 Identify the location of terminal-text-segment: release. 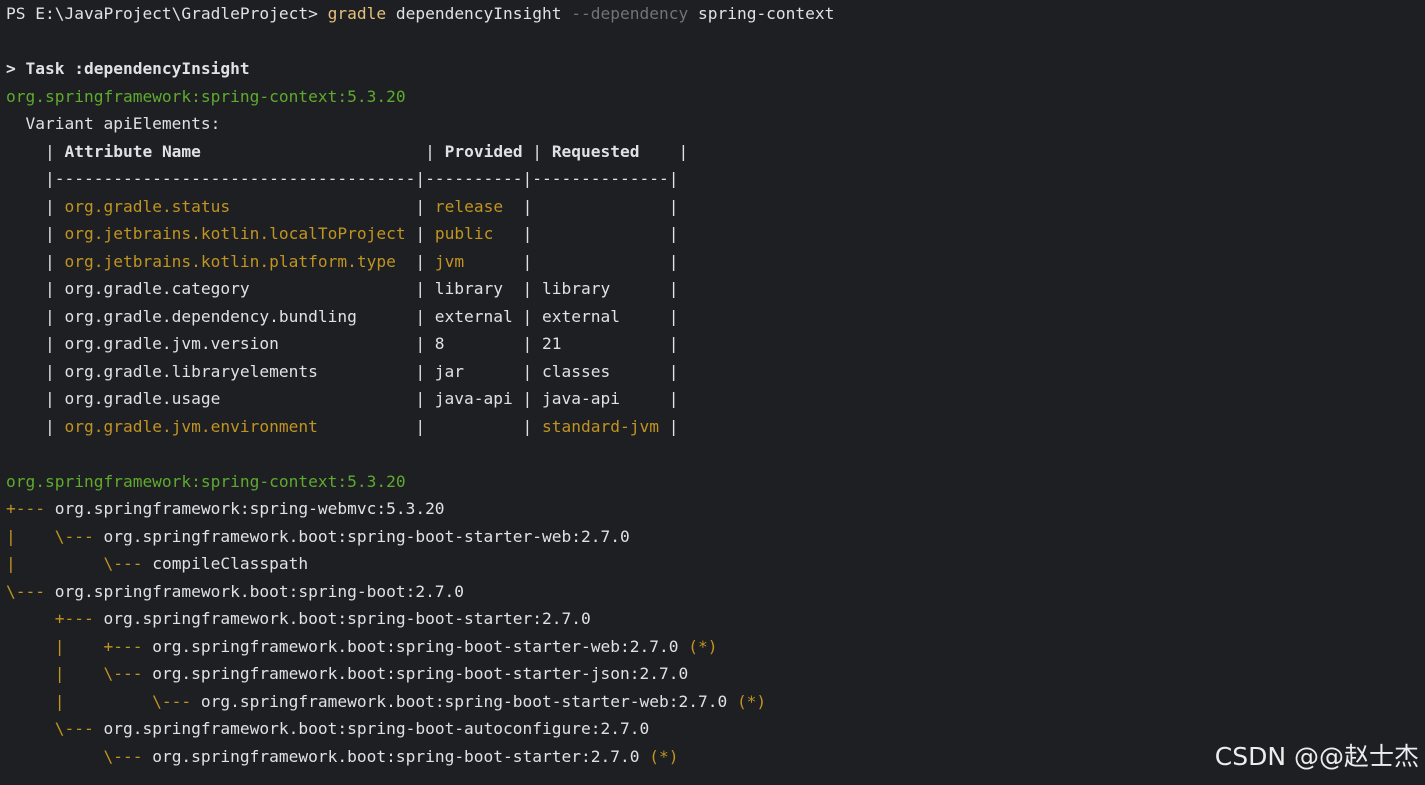
(469, 206).